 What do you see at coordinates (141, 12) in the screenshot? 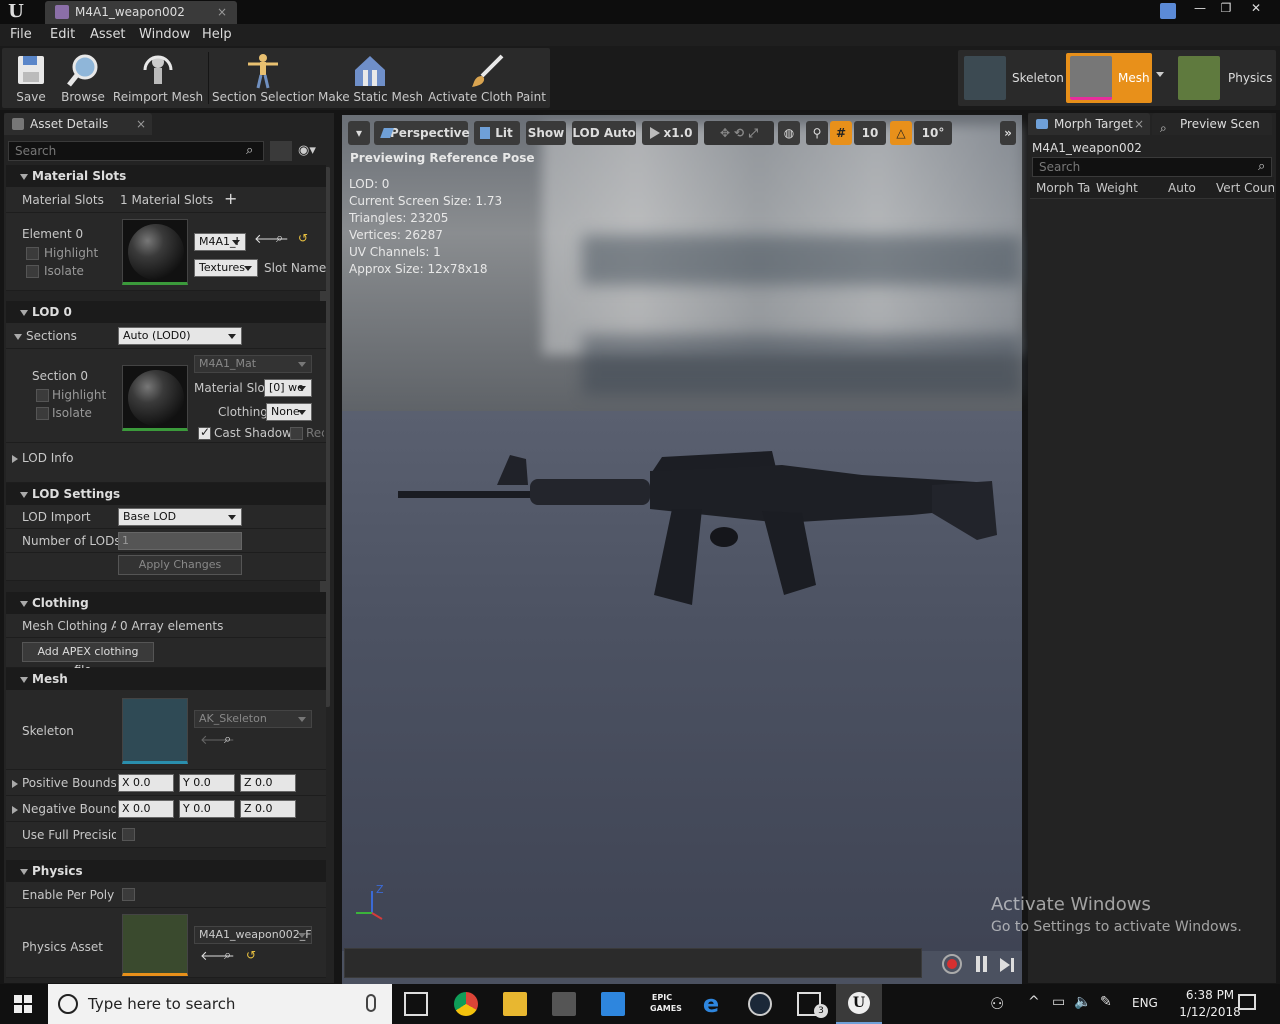
I see `document-tab: M4A1_weapon002 ×` at bounding box center [141, 12].